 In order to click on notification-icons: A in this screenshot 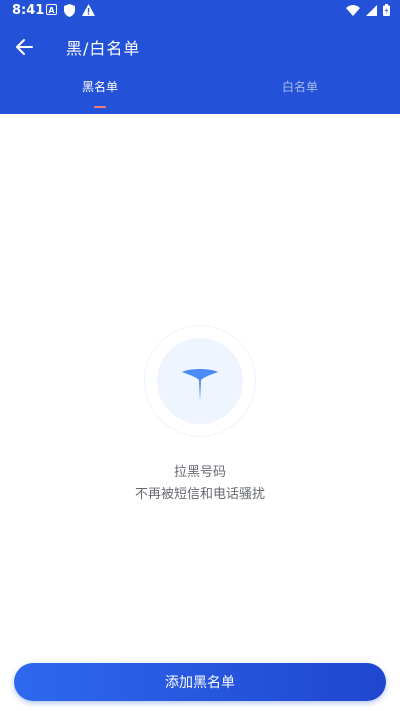, I will do `click(70, 10)`.